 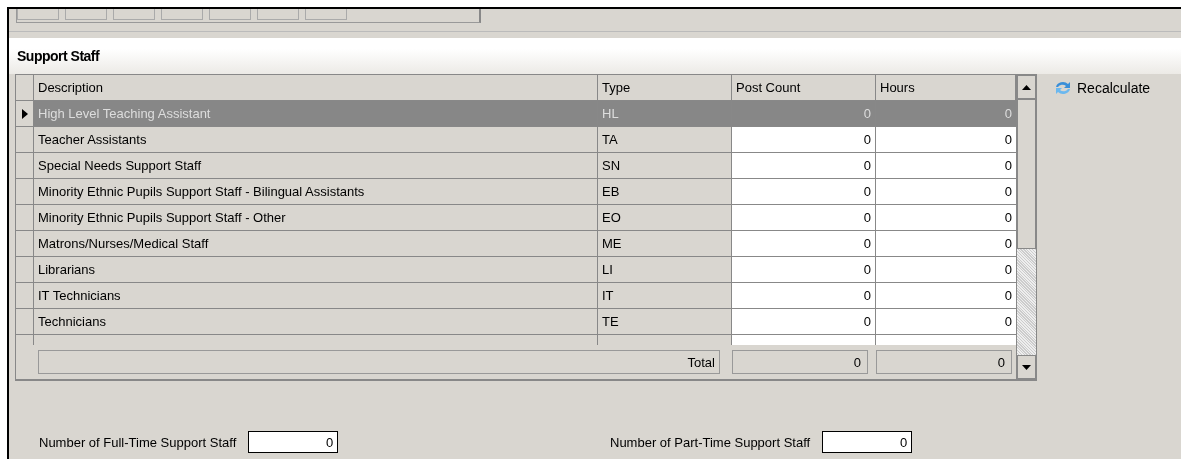 What do you see at coordinates (665, 113) in the screenshot?
I see `table-cell: HL` at bounding box center [665, 113].